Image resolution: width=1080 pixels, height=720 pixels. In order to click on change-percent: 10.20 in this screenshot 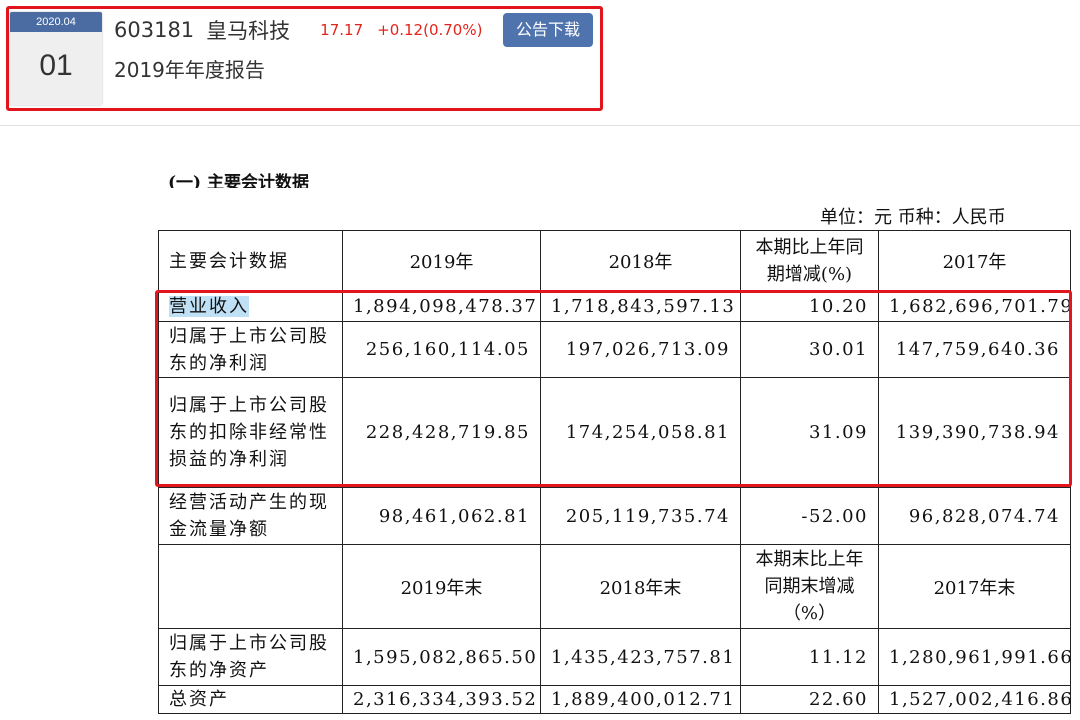, I will do `click(809, 306)`.